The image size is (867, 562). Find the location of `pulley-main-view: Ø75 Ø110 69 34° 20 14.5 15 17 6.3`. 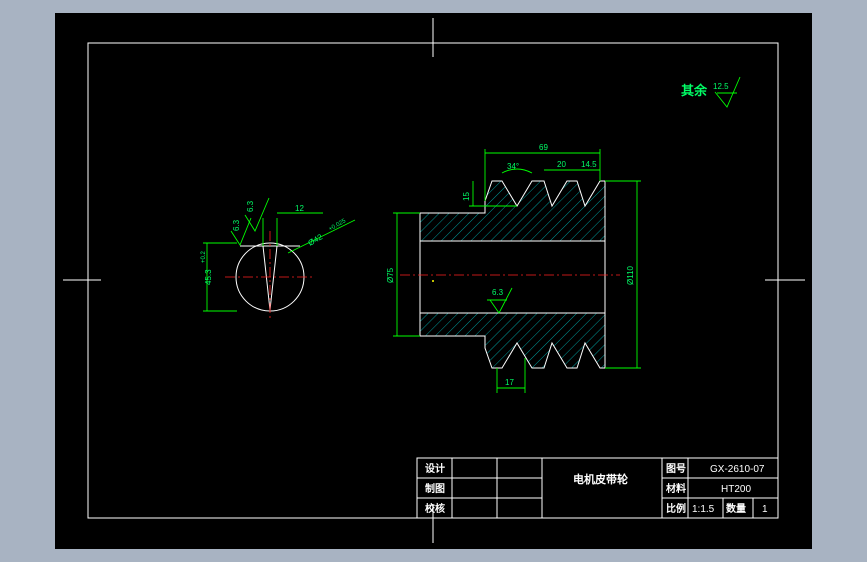

pulley-main-view: Ø75 Ø110 69 34° 20 14.5 15 17 6.3 is located at coordinates (513, 268).